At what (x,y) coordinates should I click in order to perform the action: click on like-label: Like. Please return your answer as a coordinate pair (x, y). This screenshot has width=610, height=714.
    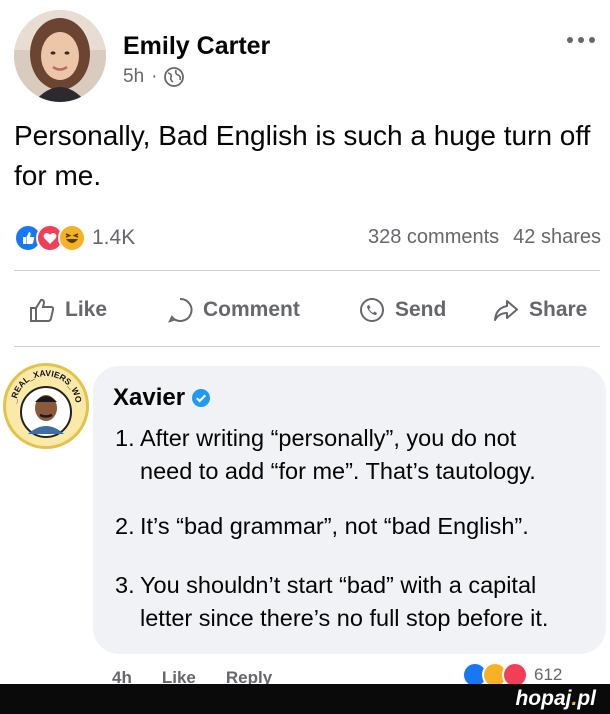
    Looking at the image, I should click on (86, 309).